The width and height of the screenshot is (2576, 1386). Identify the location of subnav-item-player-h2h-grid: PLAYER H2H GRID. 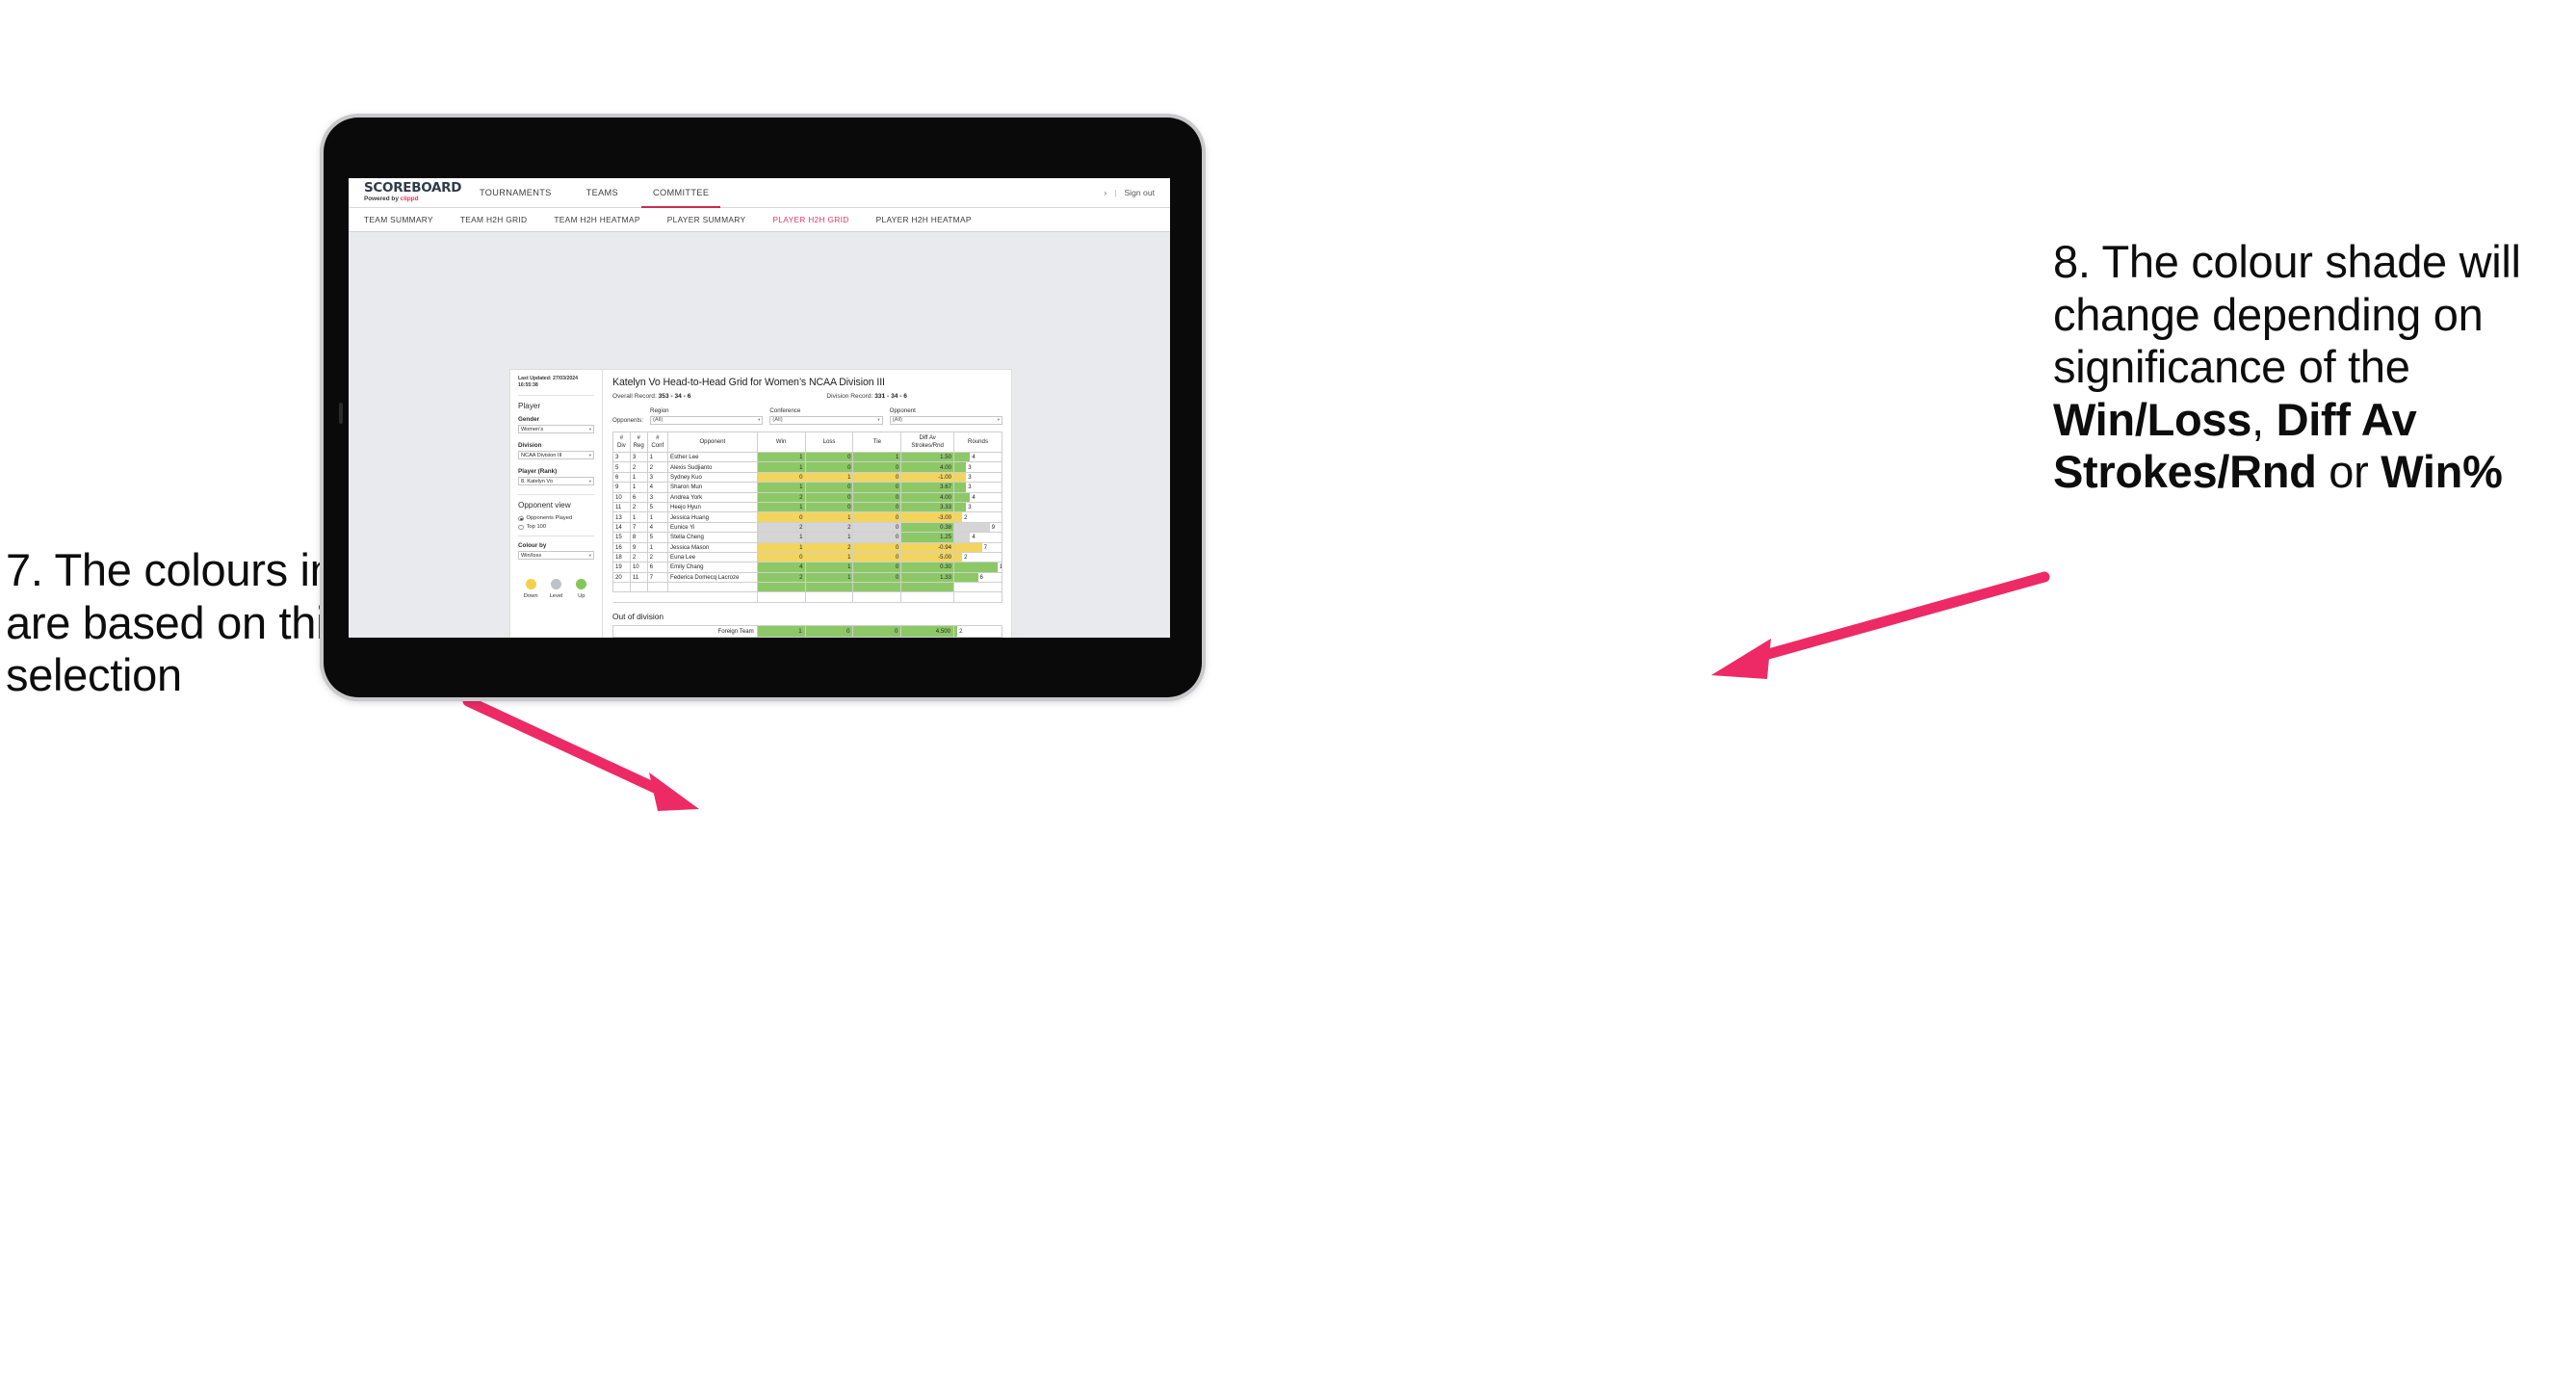
(810, 219).